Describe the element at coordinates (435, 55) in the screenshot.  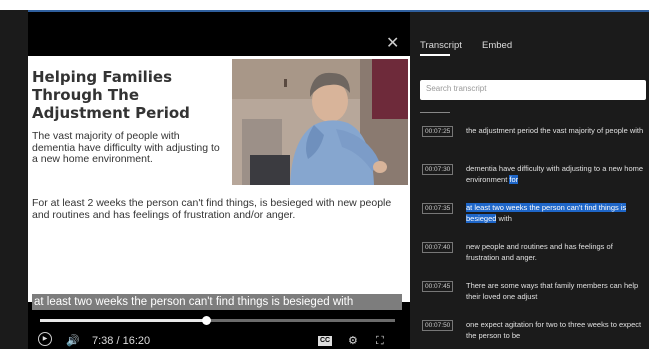
I see `active-tab-indicator` at that location.